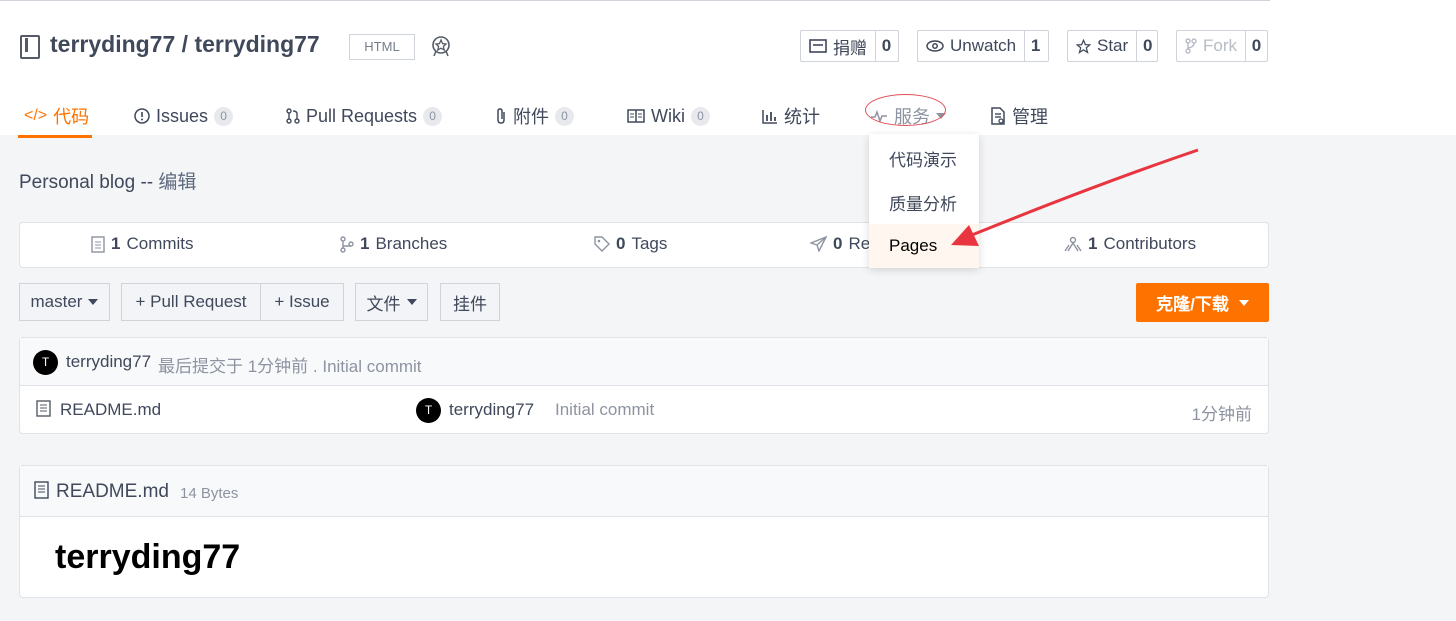 This screenshot has height=621, width=1456. Describe the element at coordinates (36, 115) in the screenshot. I see `code-icon: </>` at that location.